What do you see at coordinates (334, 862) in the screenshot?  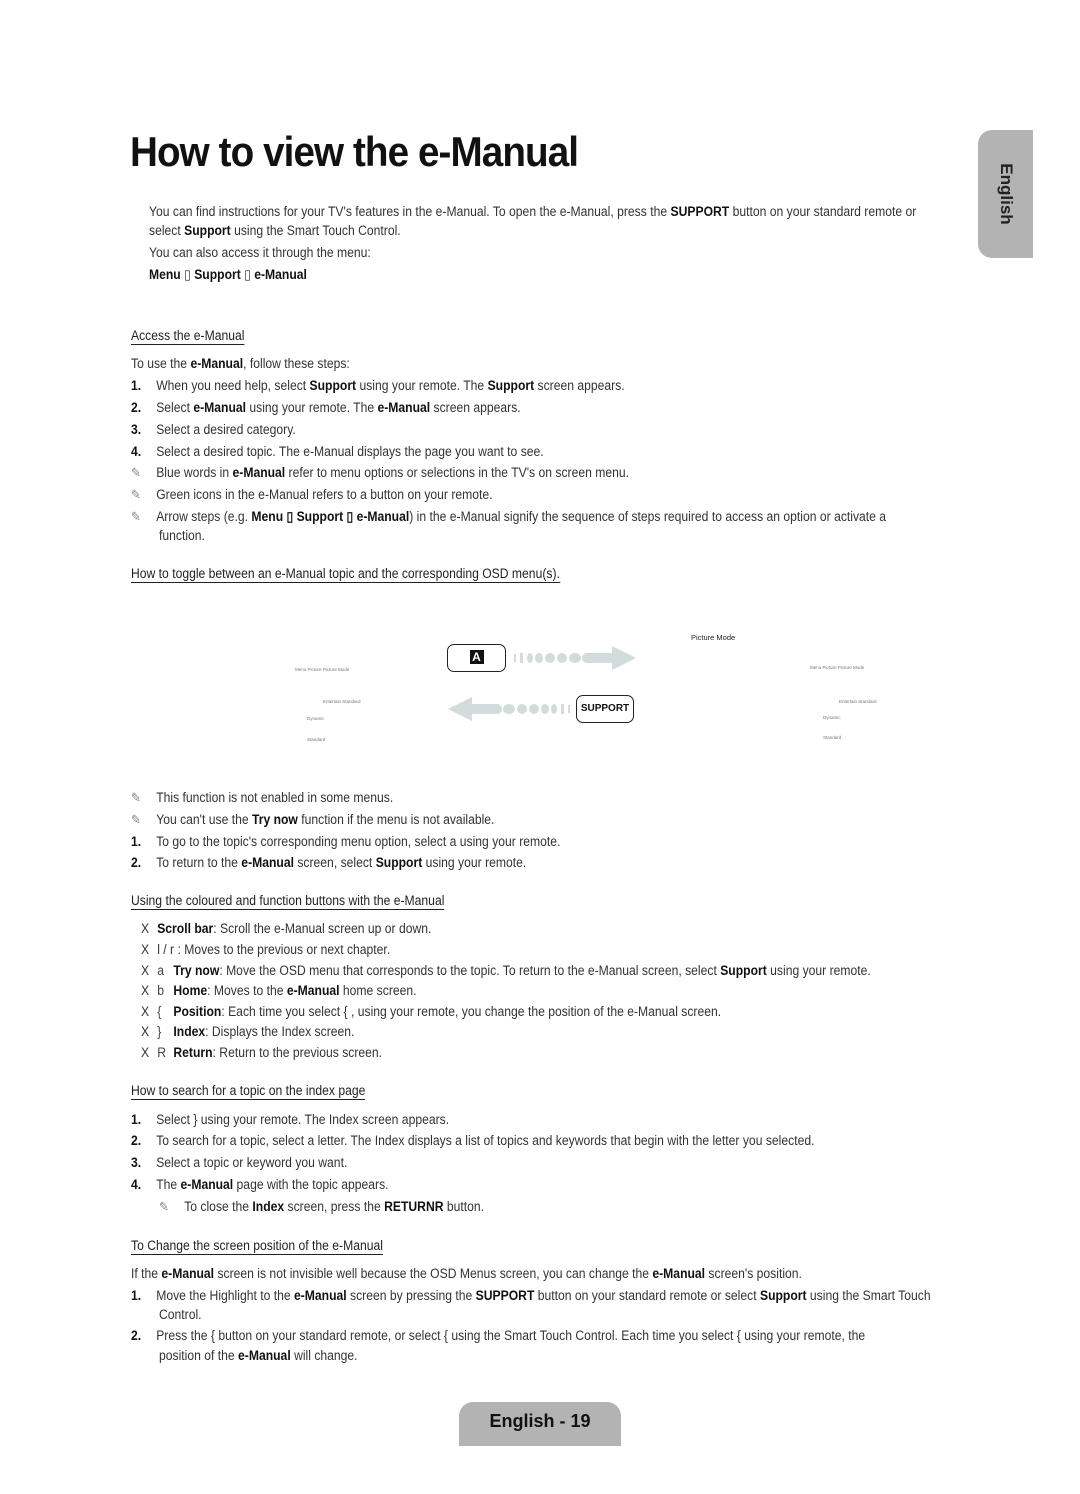 I see `text: screen, select` at bounding box center [334, 862].